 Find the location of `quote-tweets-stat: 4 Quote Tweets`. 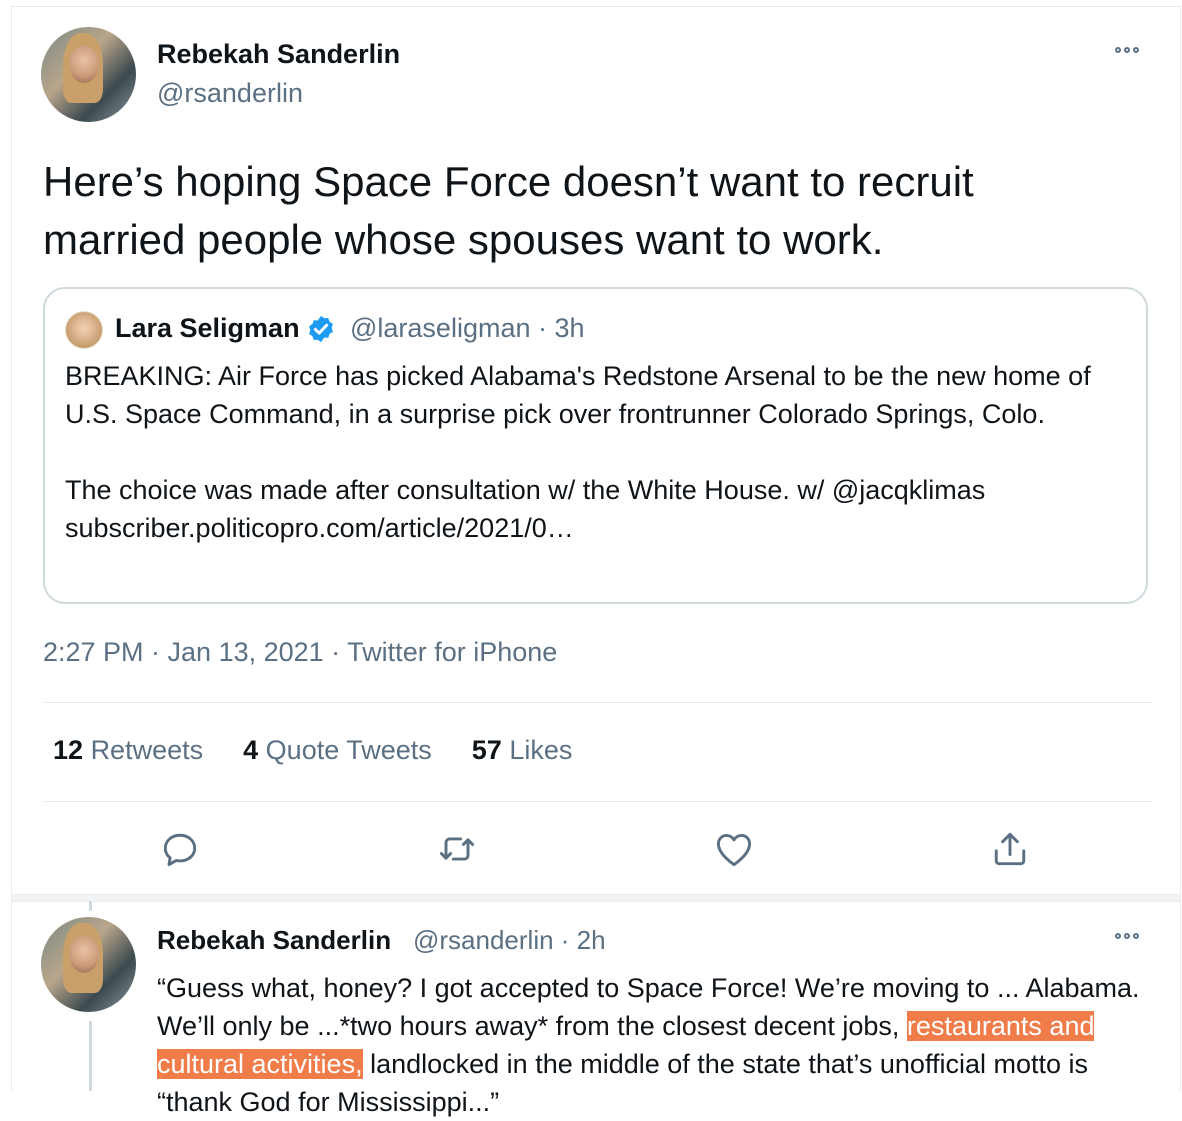

quote-tweets-stat: 4 Quote Tweets is located at coordinates (337, 750).